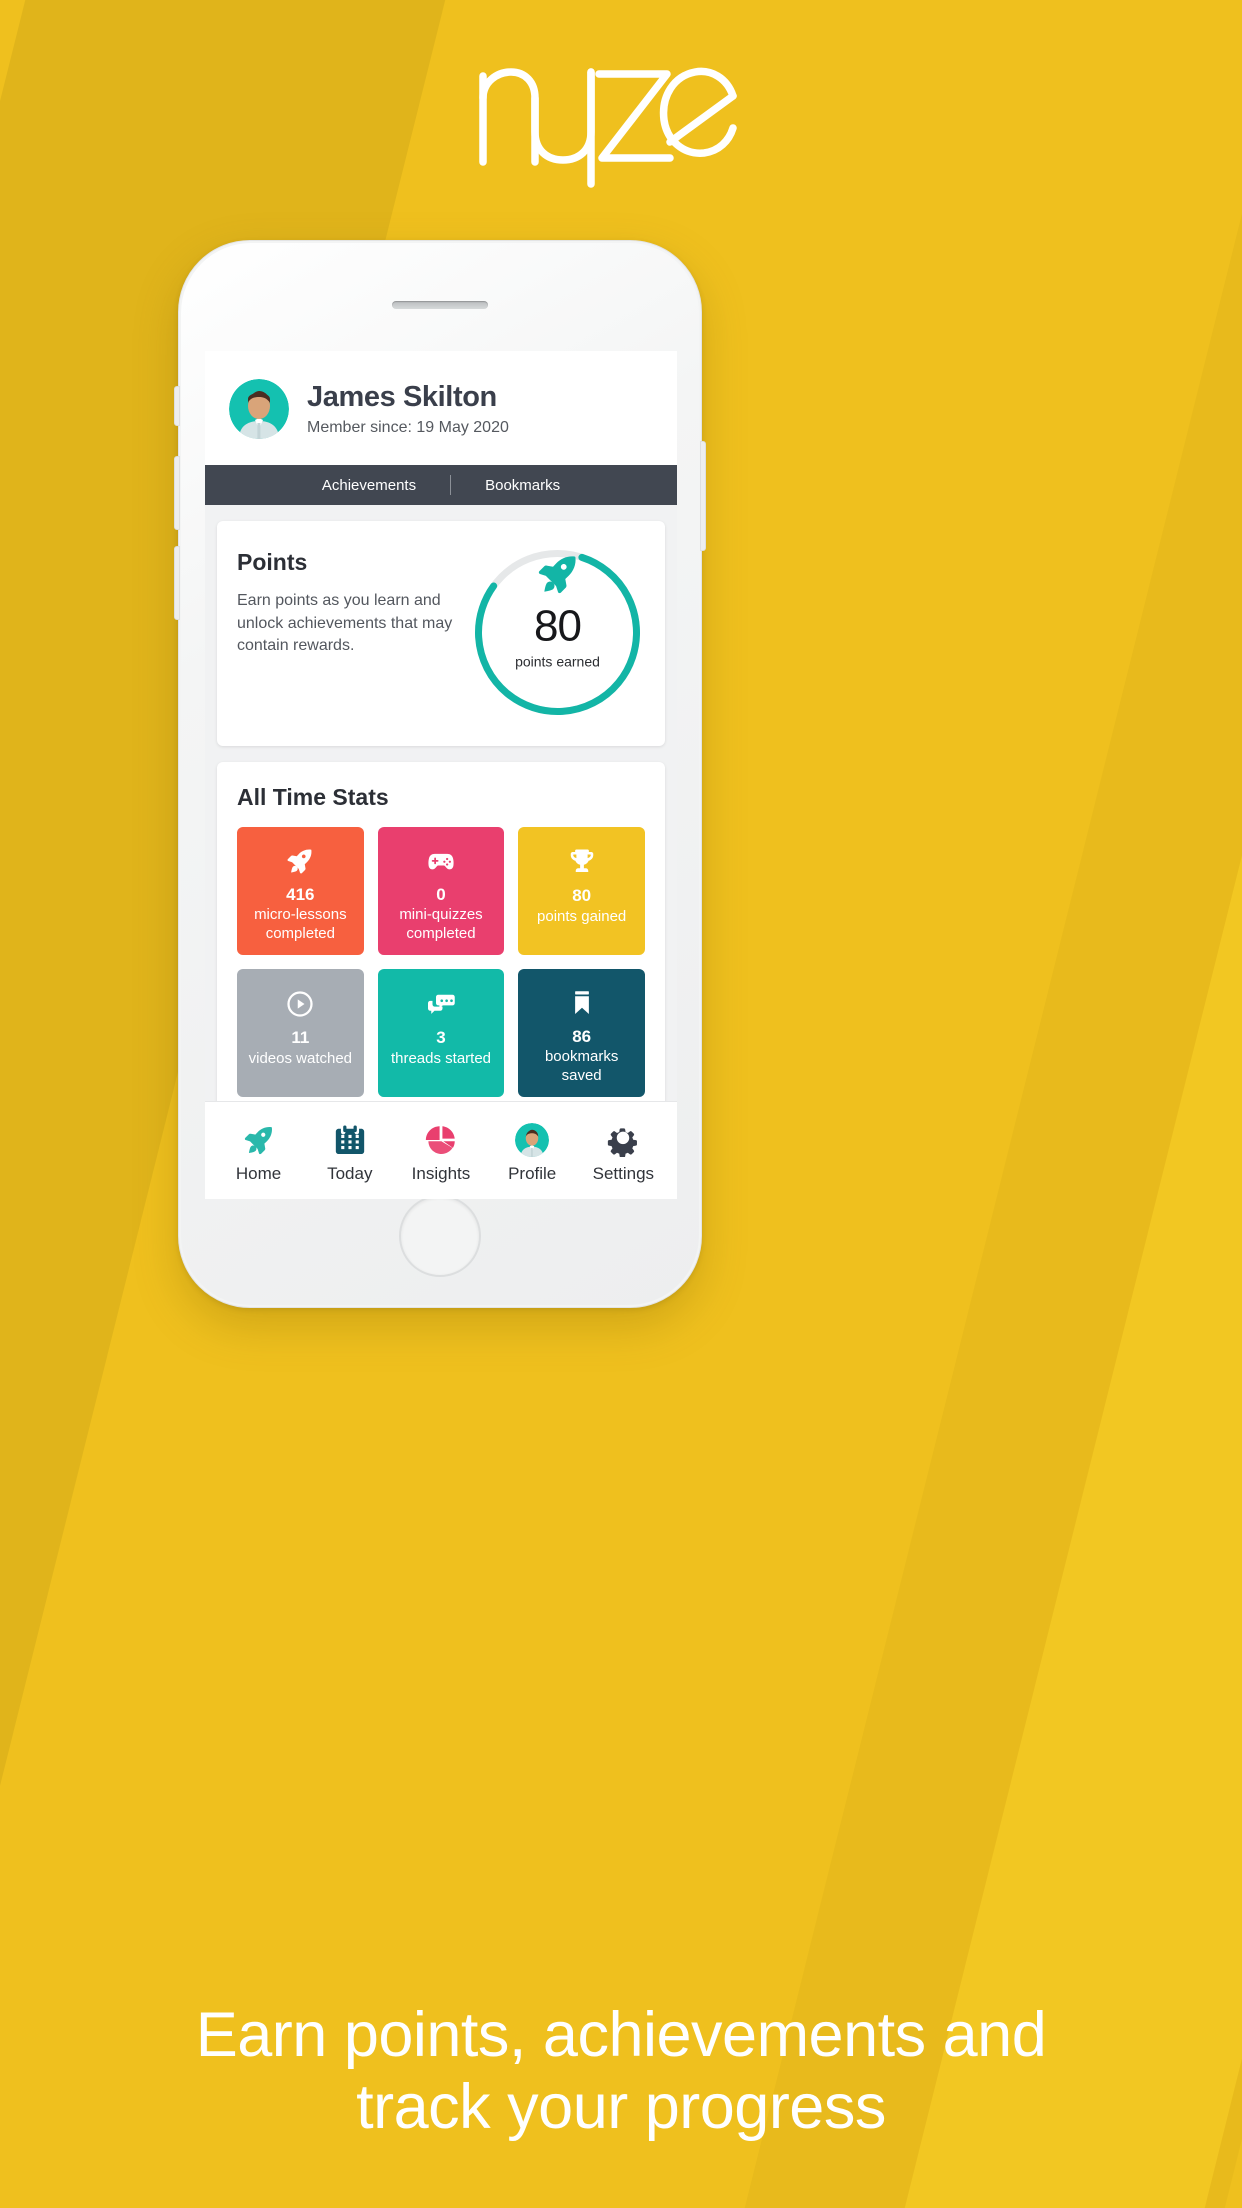 Image resolution: width=1242 pixels, height=2208 pixels. Describe the element at coordinates (272, 562) in the screenshot. I see `points-title: Points` at that location.